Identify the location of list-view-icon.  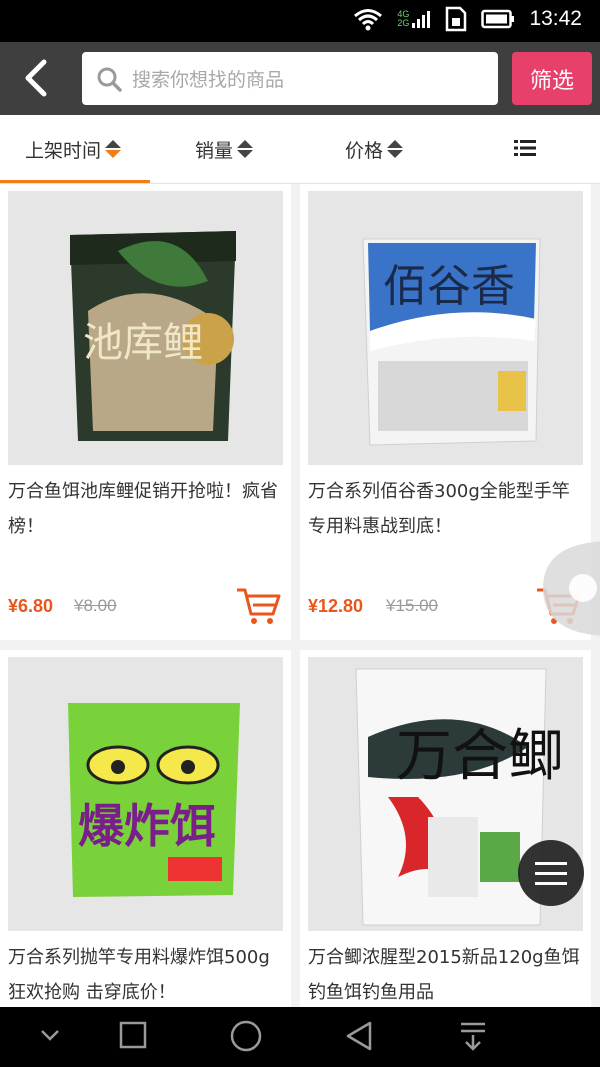
(525, 148).